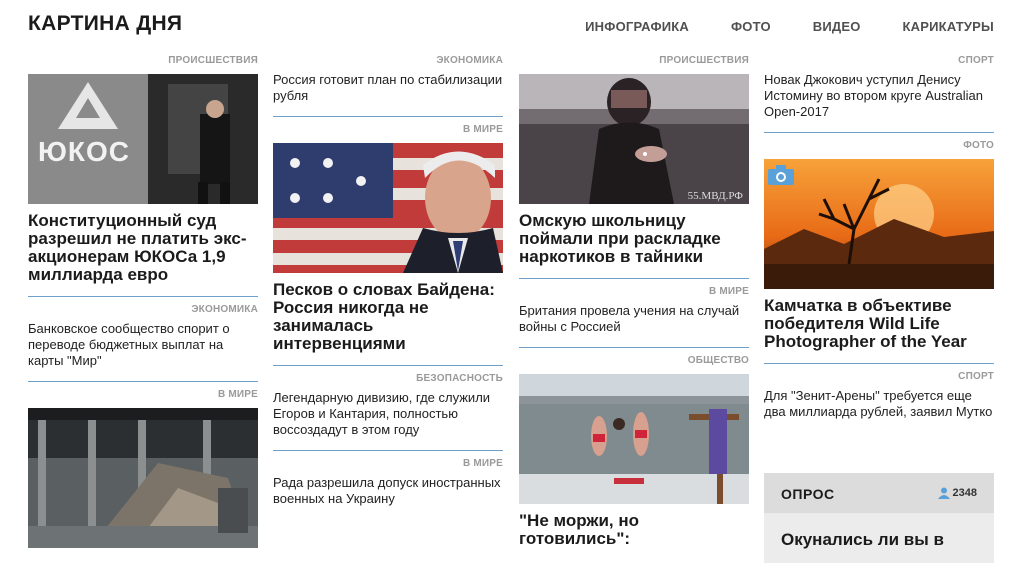 The image size is (1032, 563). I want to click on category-label: БЕЗОПАСНОСТЬ, so click(388, 379).